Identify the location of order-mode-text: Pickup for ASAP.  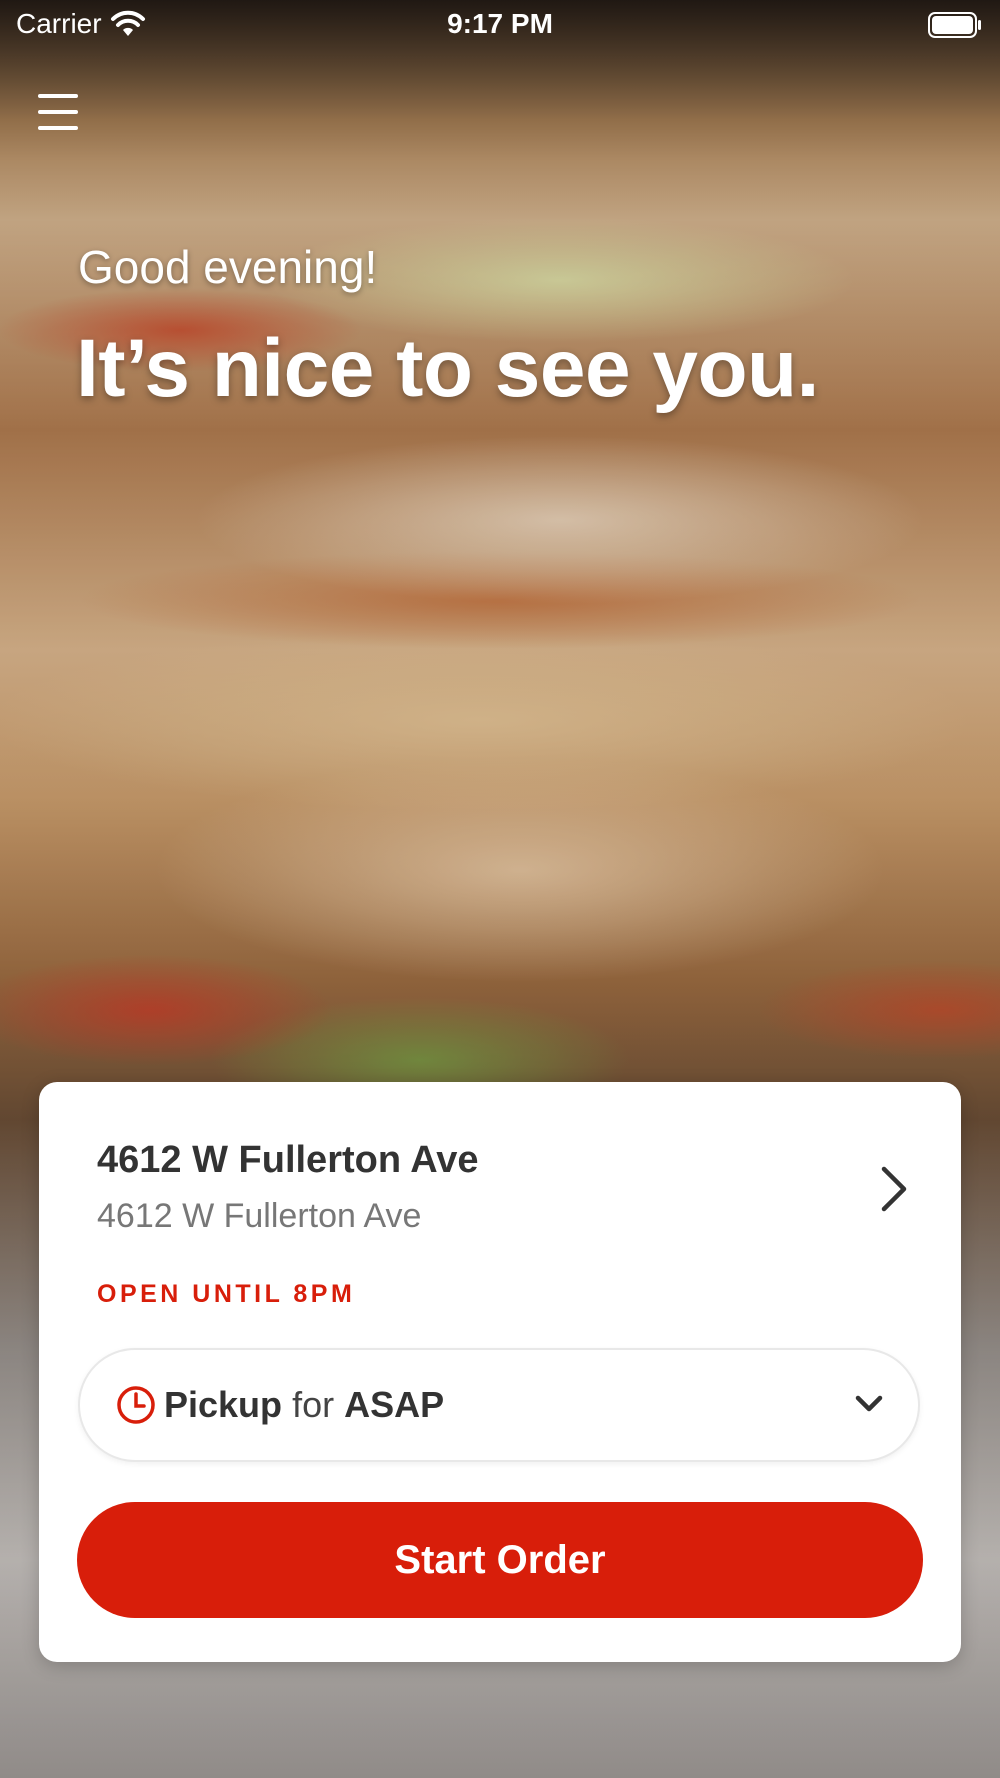
(304, 1405).